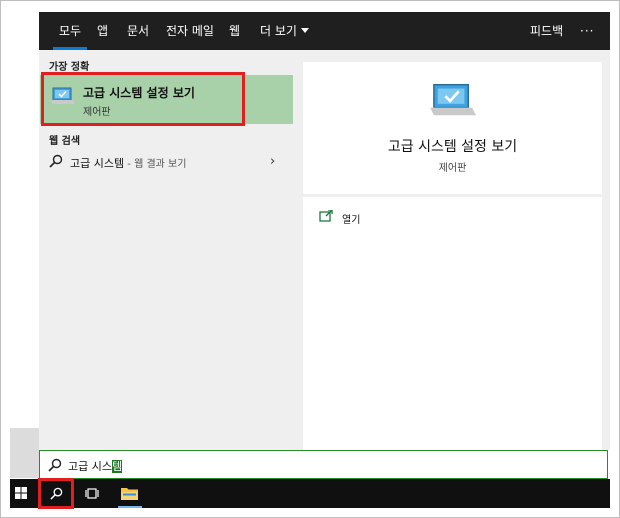 The height and width of the screenshot is (518, 620). Describe the element at coordinates (452, 128) in the screenshot. I see `preview-card: 고급 시스템 설정 보기 제어판` at that location.